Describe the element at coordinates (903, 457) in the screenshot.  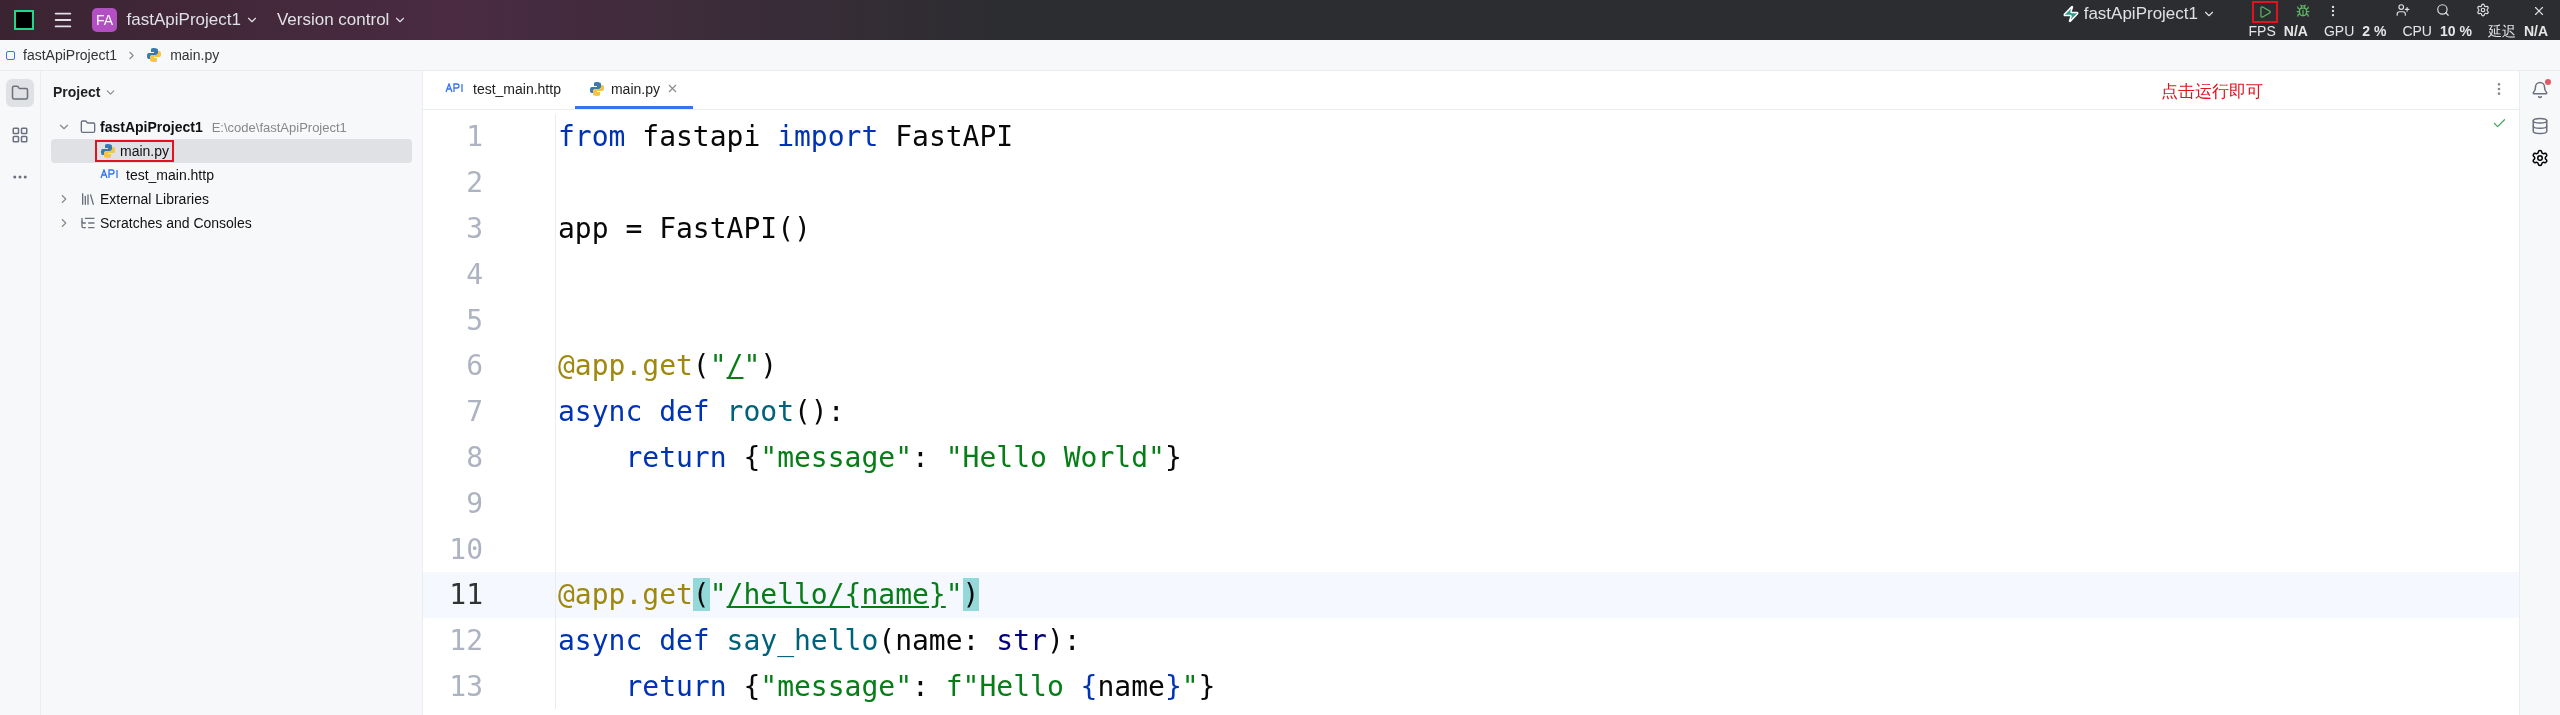
I see `code-line: return {"message": "Hello World"}` at that location.